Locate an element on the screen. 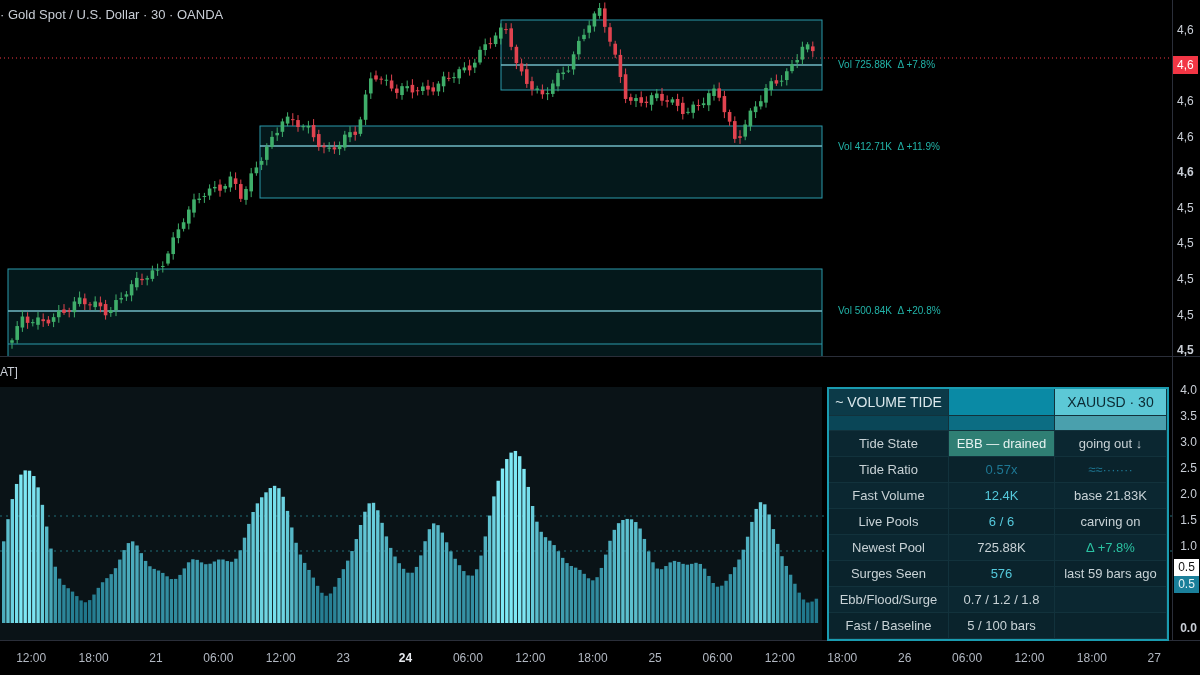 This screenshot has width=1200, height=675. indicator-axis-label: 0.0 is located at coordinates (1188, 628).